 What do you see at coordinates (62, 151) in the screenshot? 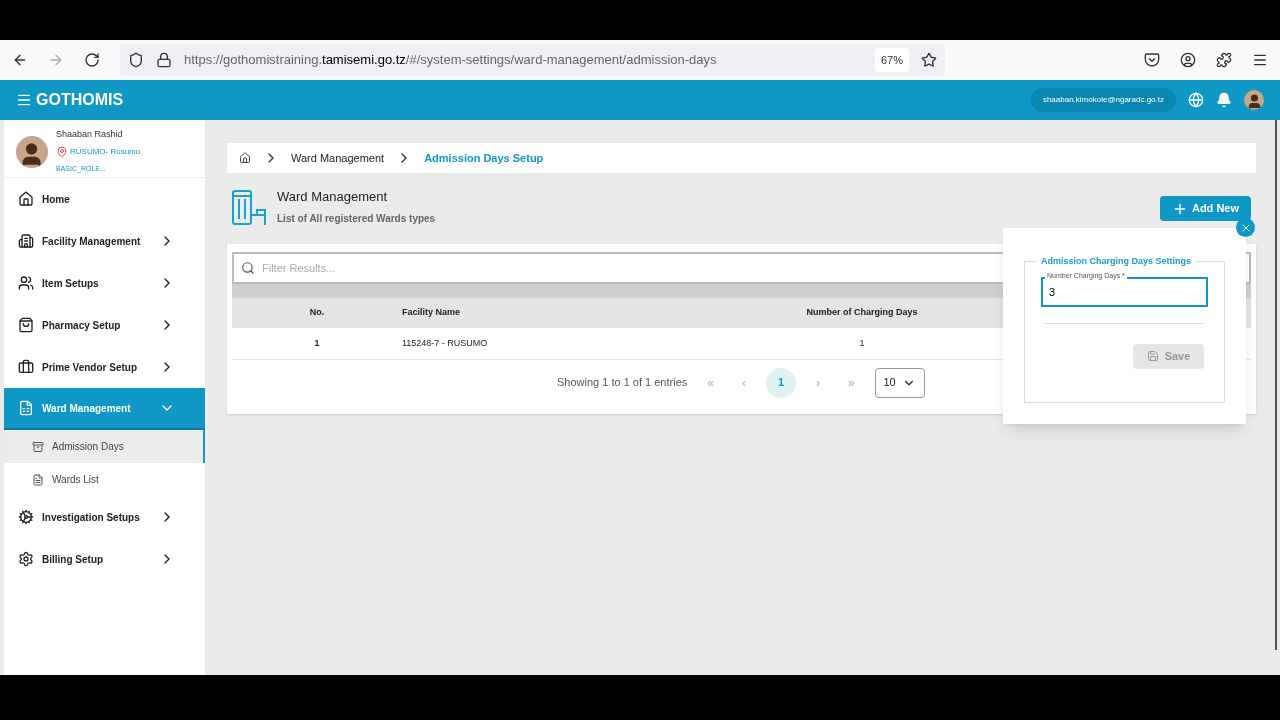
I see `location-pin-icon` at bounding box center [62, 151].